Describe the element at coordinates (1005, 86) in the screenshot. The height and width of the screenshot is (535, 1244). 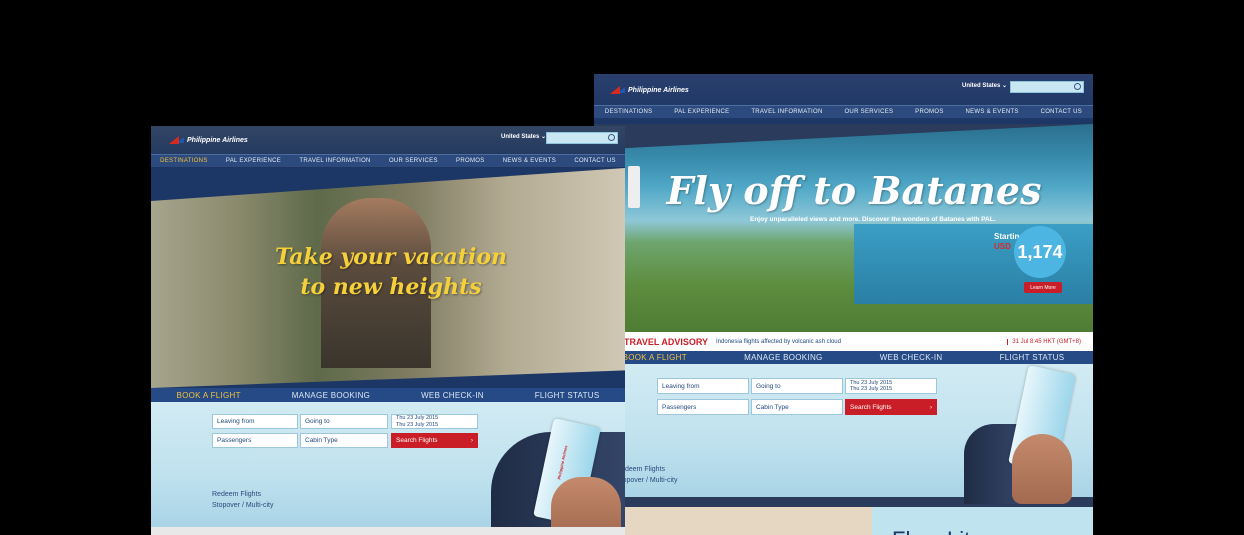
I see `chevron-down-icon: ⌄` at that location.